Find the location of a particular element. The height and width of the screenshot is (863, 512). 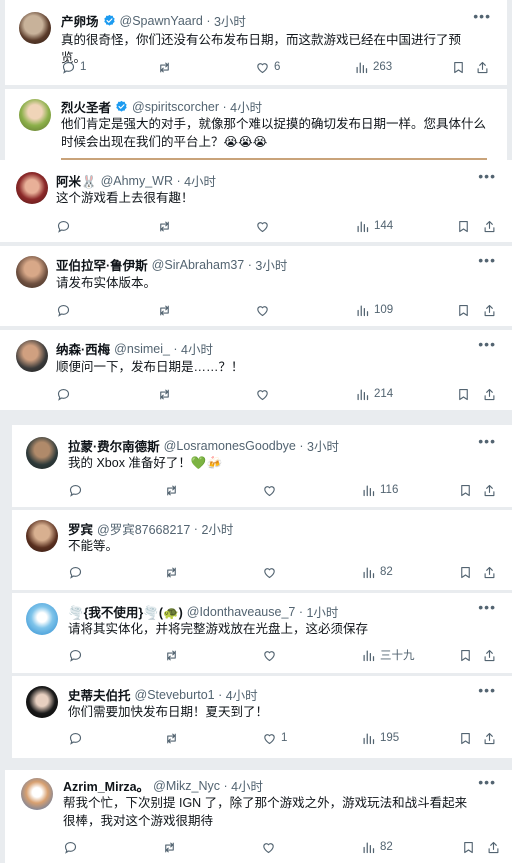

author-handle: @Idonthaveause_7 is located at coordinates (241, 612).